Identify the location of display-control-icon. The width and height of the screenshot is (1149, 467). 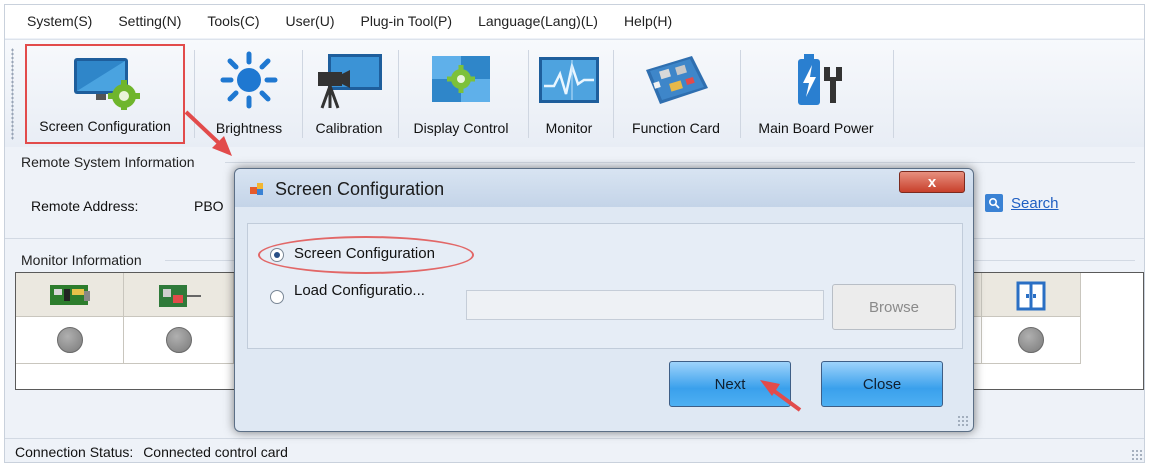
(461, 80).